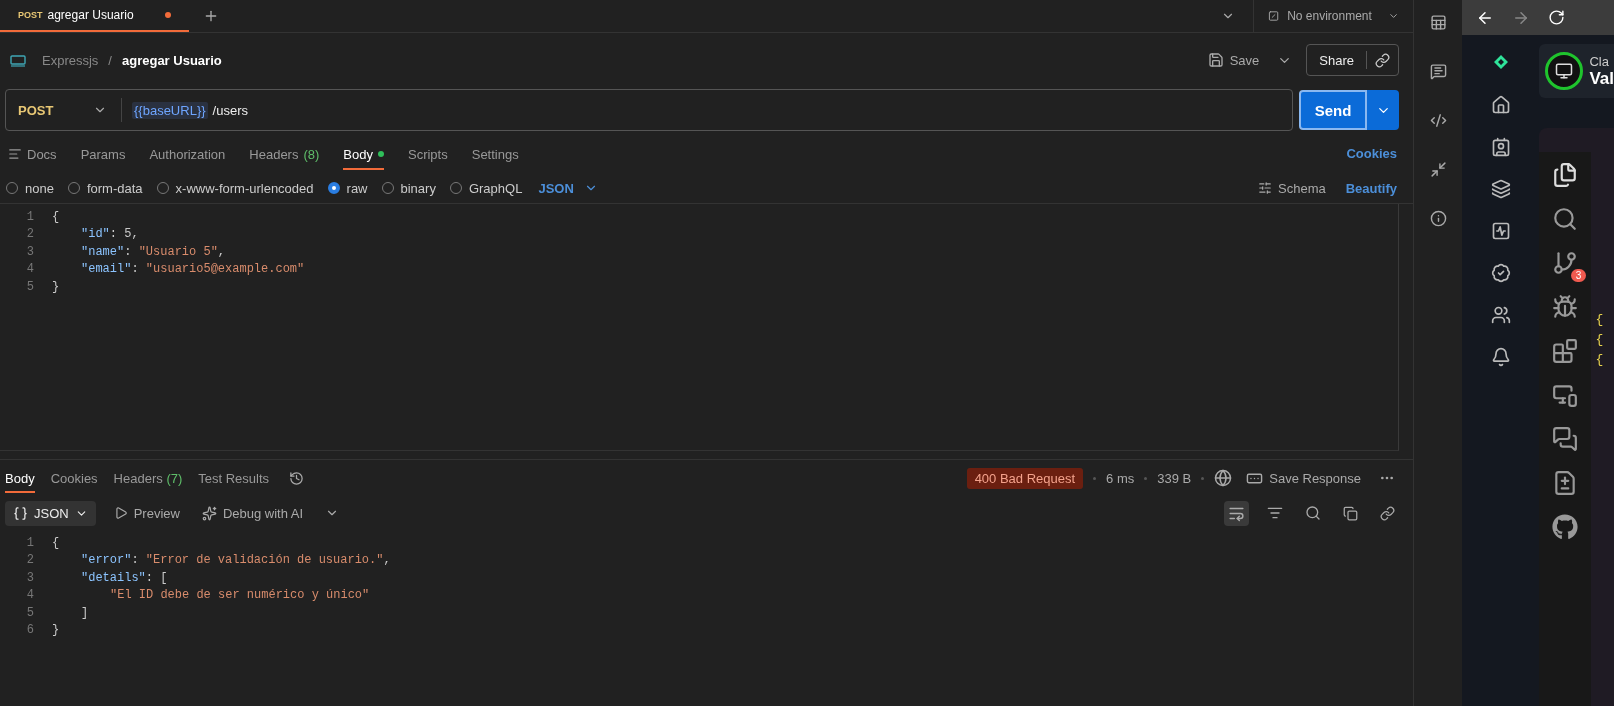  What do you see at coordinates (30, 15) in the screenshot?
I see `method-label: POST` at bounding box center [30, 15].